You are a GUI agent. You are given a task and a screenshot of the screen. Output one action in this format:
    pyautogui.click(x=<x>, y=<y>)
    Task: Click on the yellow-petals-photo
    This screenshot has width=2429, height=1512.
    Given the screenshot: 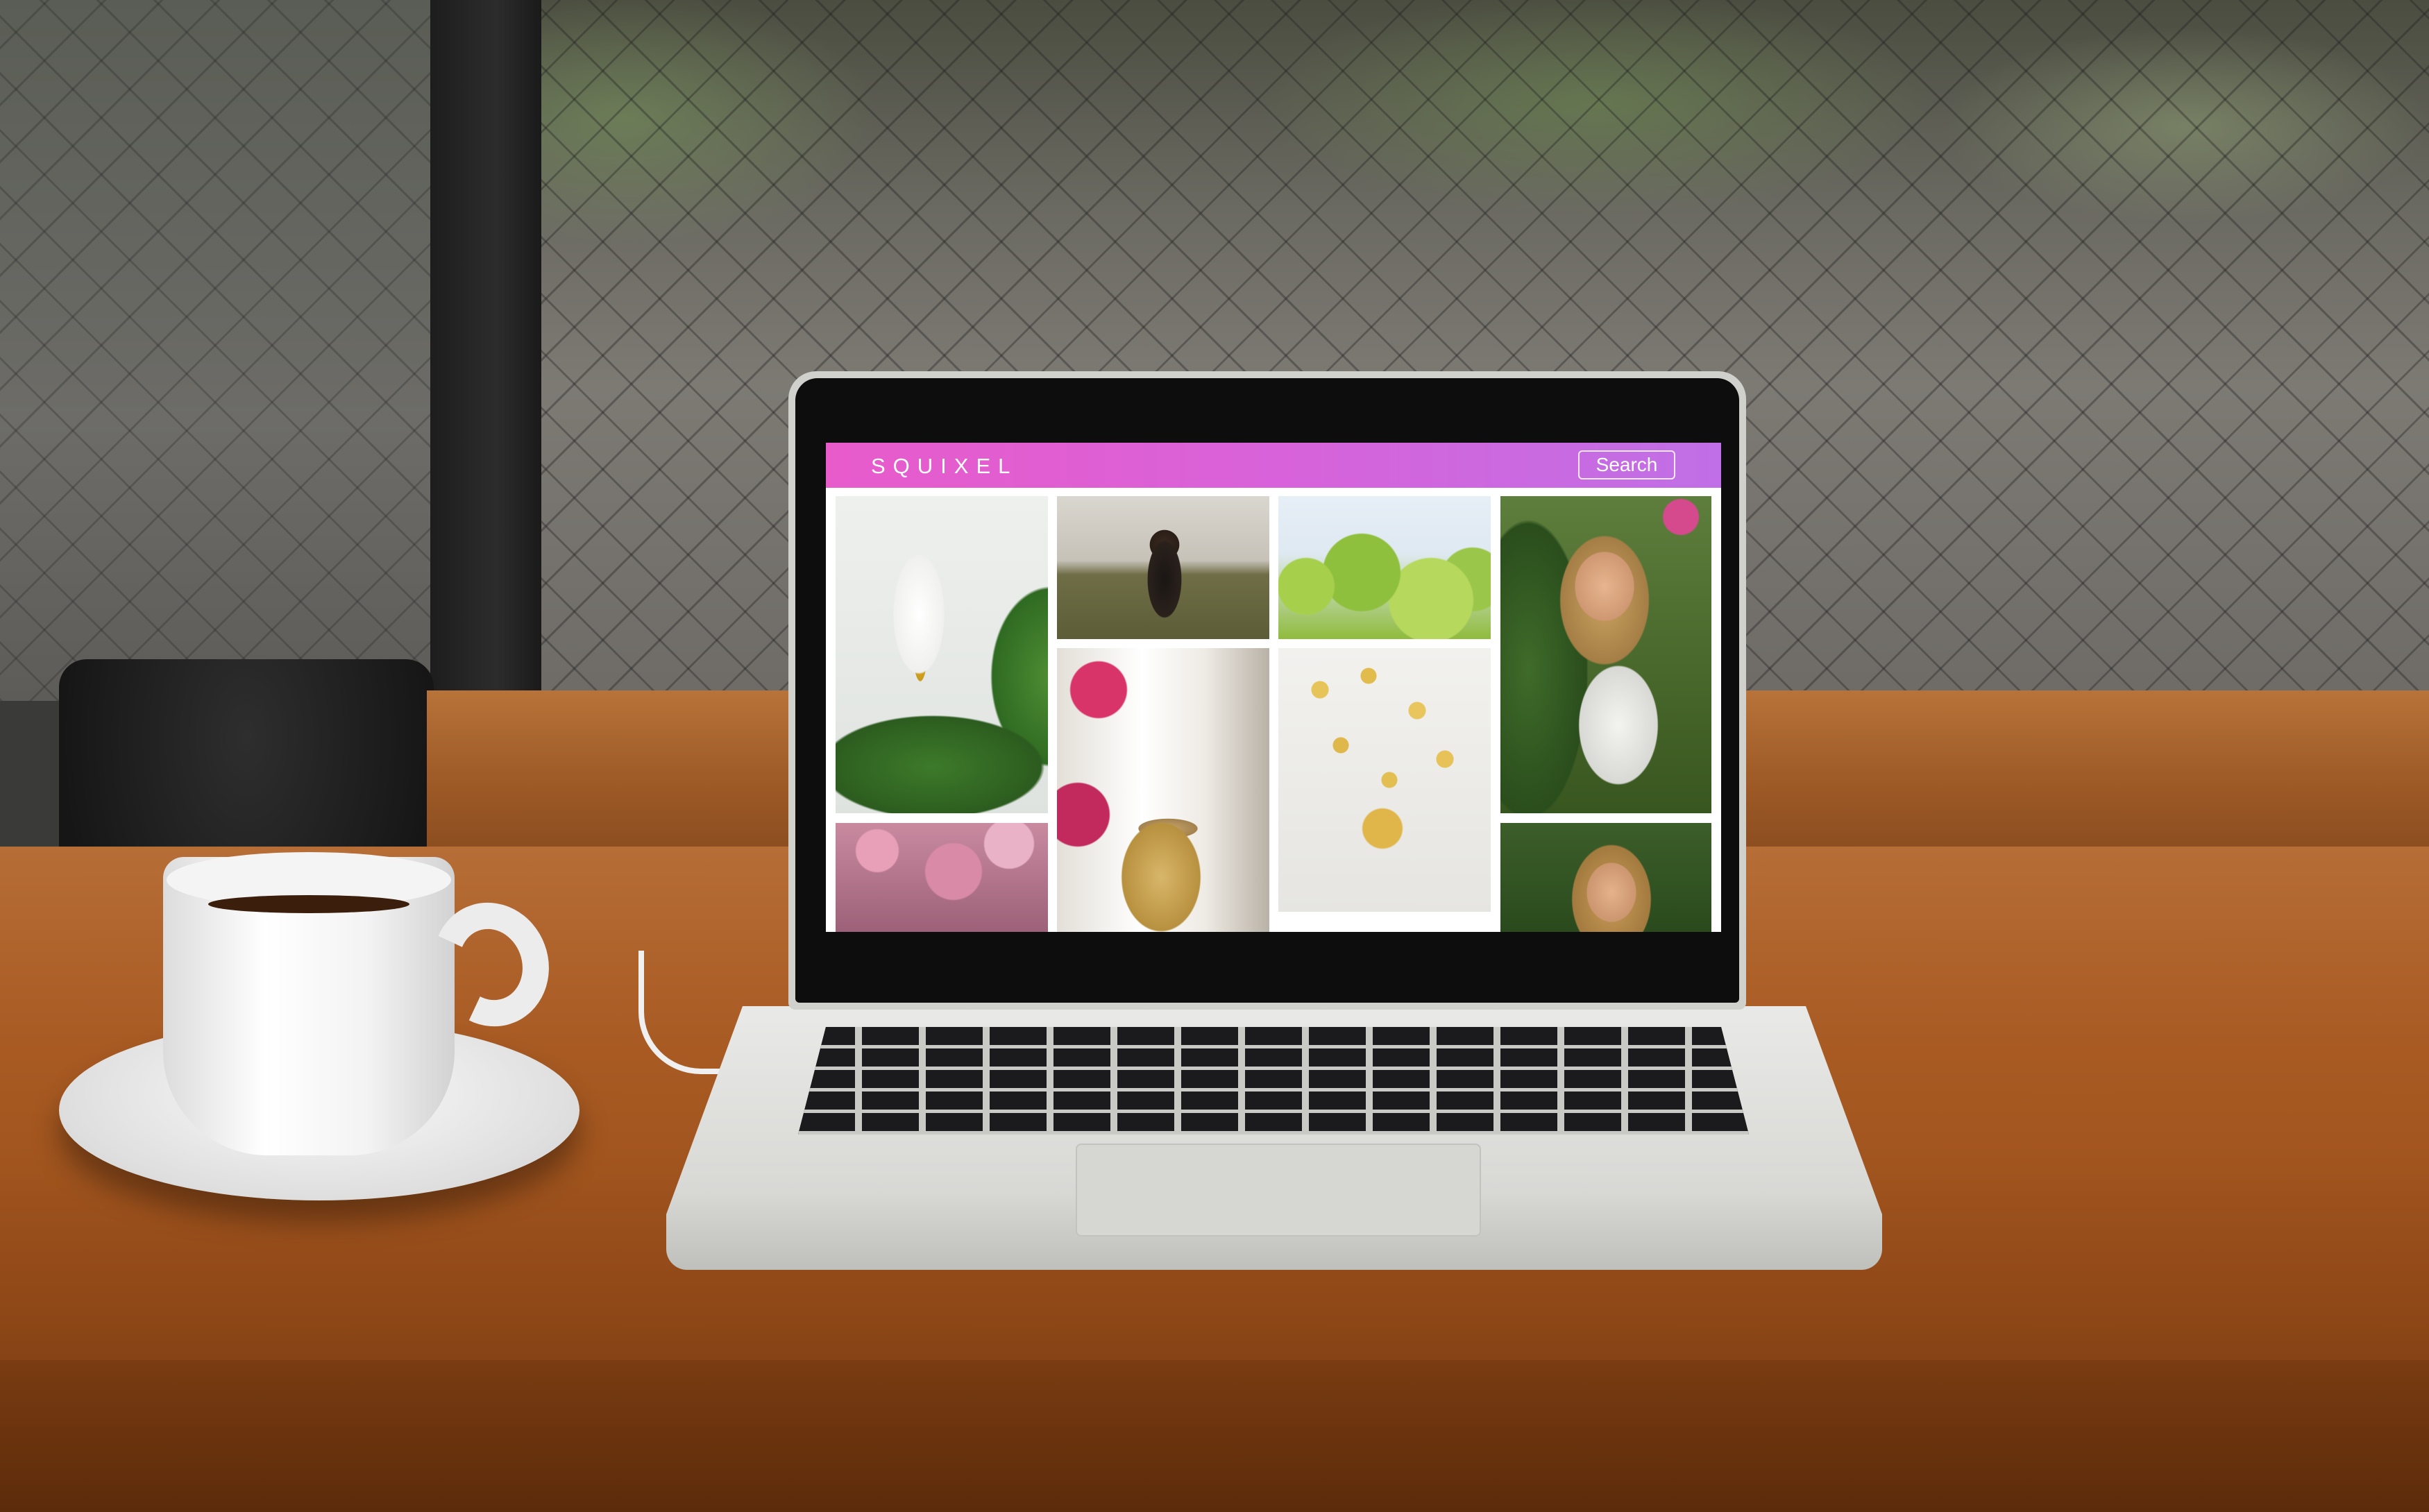 What is the action you would take?
    pyautogui.click(x=1384, y=780)
    